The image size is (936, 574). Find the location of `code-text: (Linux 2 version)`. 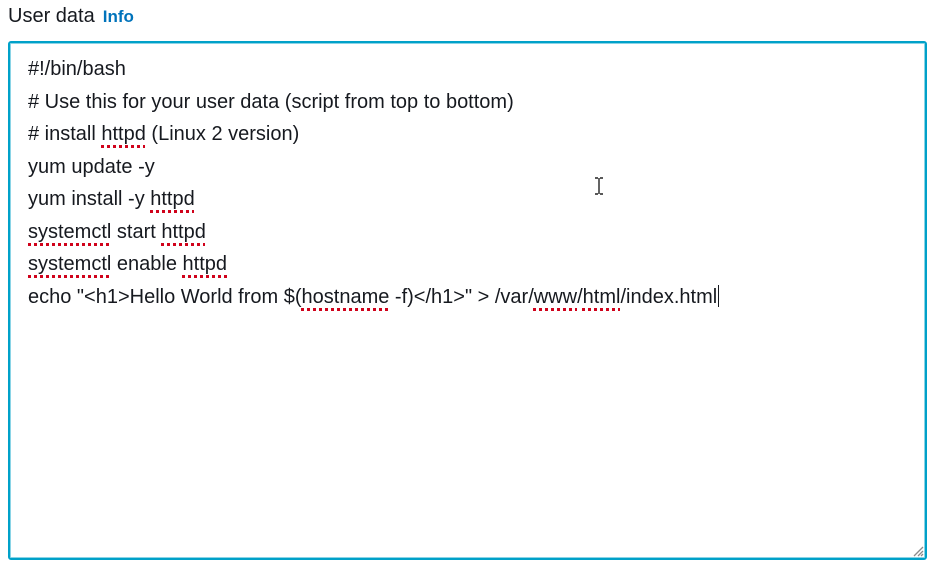

code-text: (Linux 2 version) is located at coordinates (222, 134).